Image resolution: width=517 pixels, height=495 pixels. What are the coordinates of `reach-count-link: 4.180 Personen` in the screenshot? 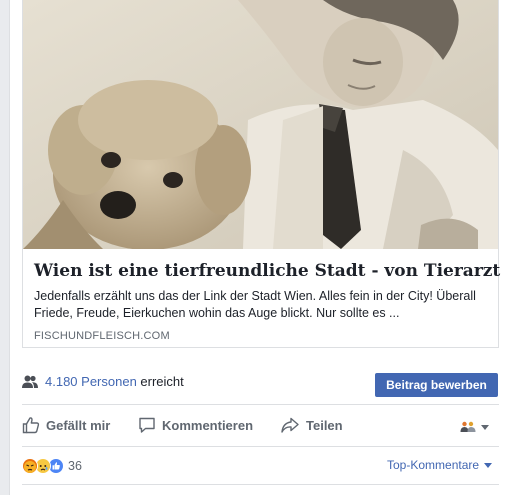 It's located at (91, 381).